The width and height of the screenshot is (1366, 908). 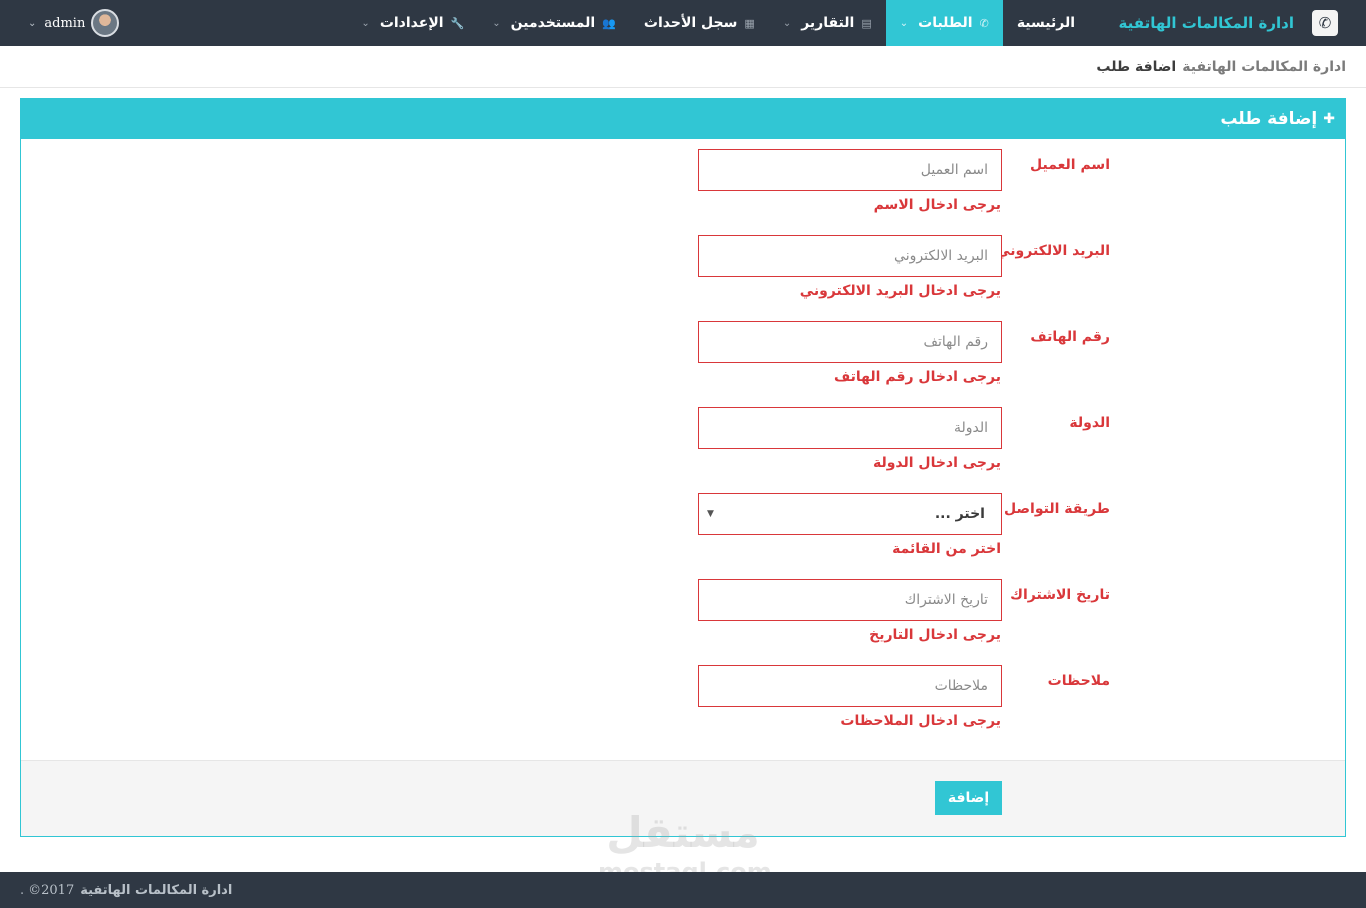 I want to click on nav-item-label: التقارير, so click(x=828, y=23).